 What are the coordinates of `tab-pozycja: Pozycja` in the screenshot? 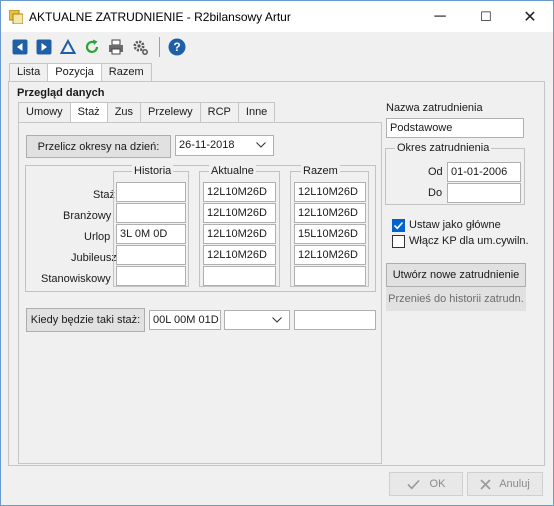 It's located at (74, 72).